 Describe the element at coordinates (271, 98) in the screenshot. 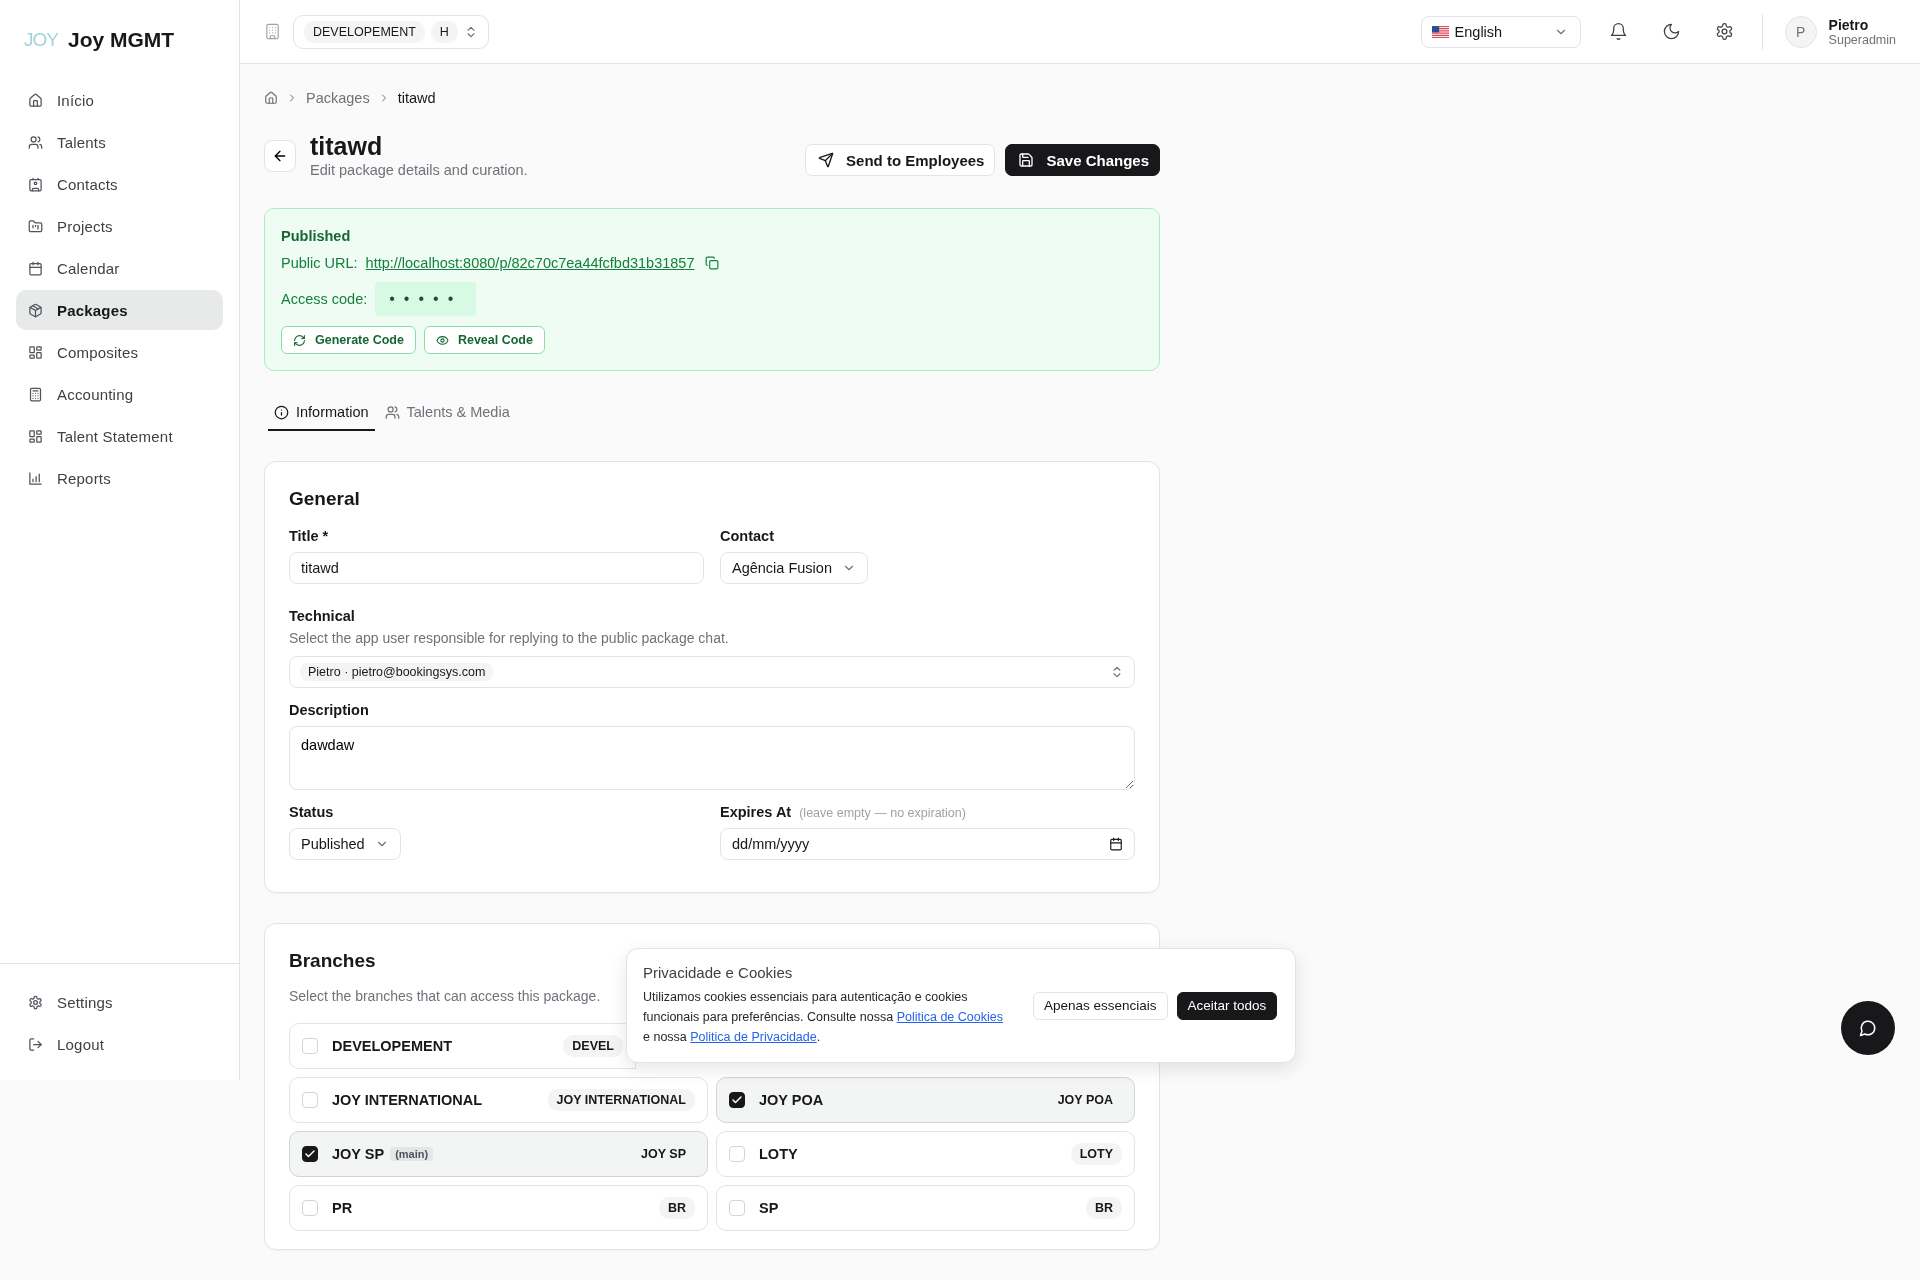

I see `home-icon` at that location.